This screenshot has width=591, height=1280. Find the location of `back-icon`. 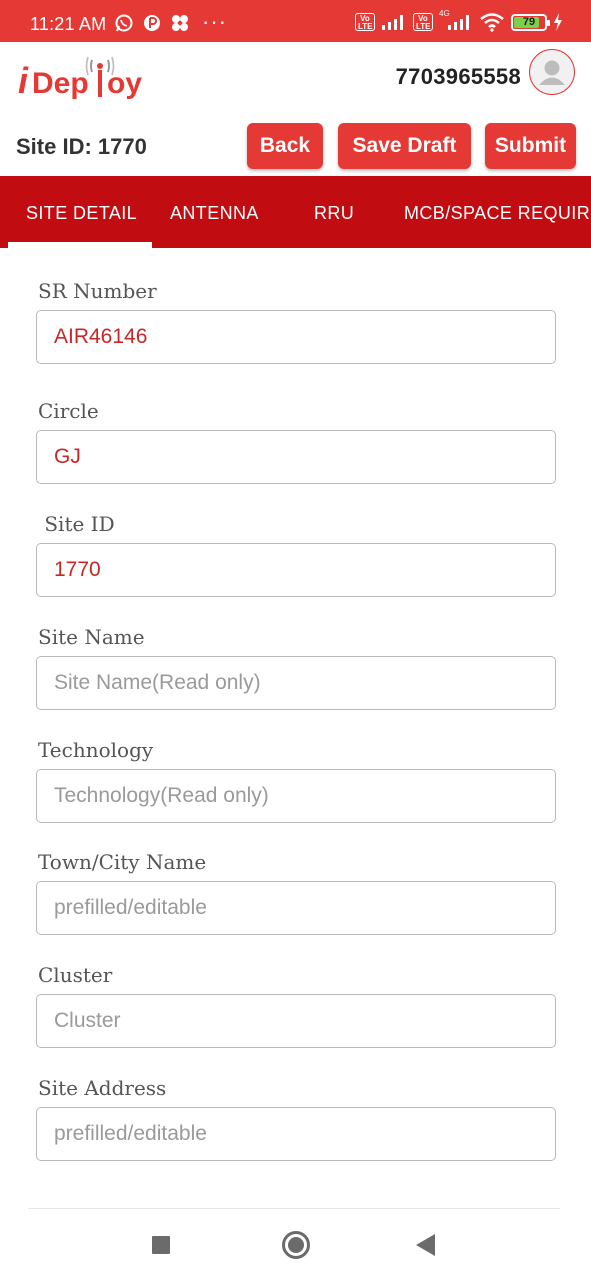

back-icon is located at coordinates (425, 1245).